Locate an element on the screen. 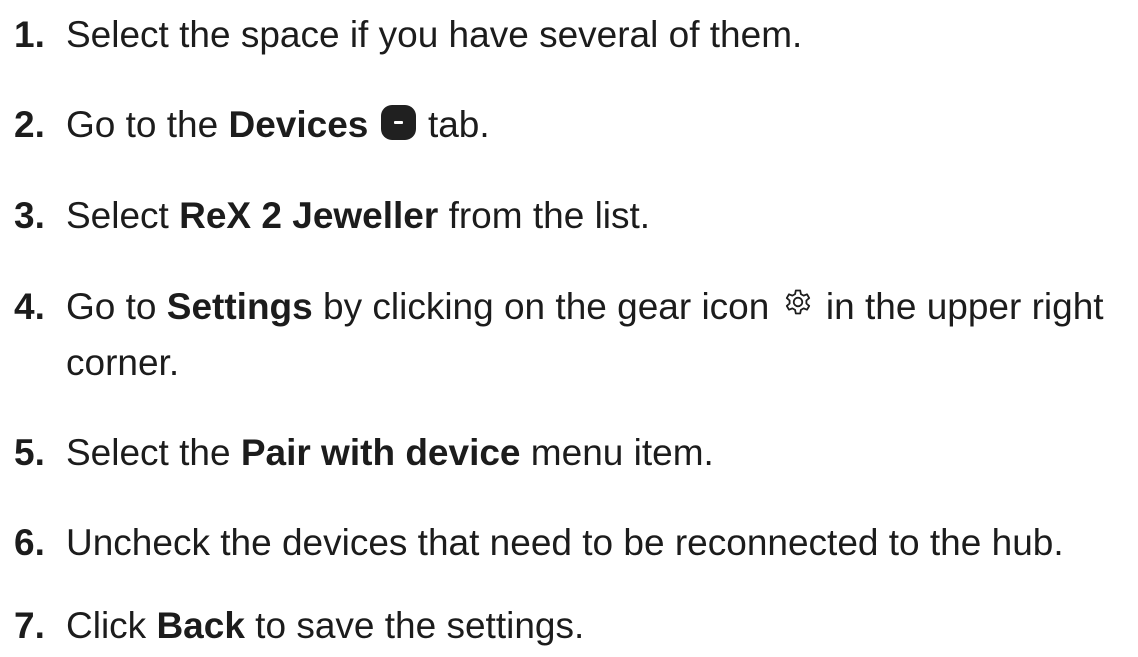 The width and height of the screenshot is (1138, 657). step-text: Select ReX 2 Jeweller from the list. is located at coordinates (358, 215).